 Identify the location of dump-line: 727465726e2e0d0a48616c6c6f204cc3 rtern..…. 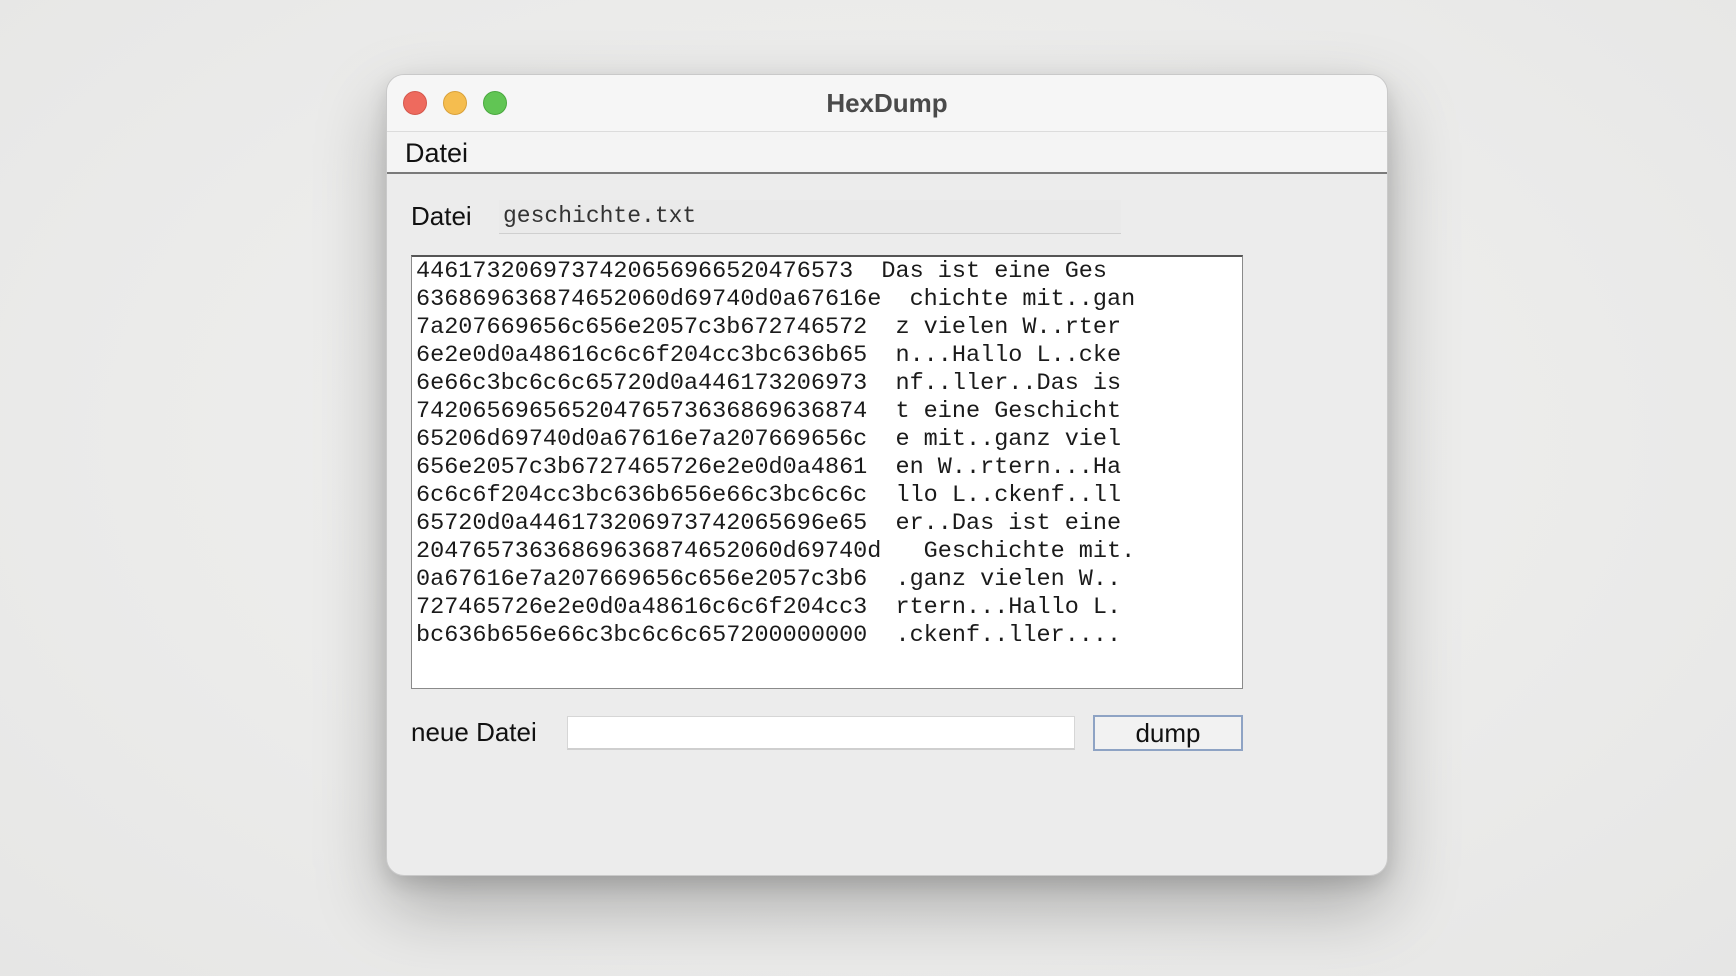
(769, 607).